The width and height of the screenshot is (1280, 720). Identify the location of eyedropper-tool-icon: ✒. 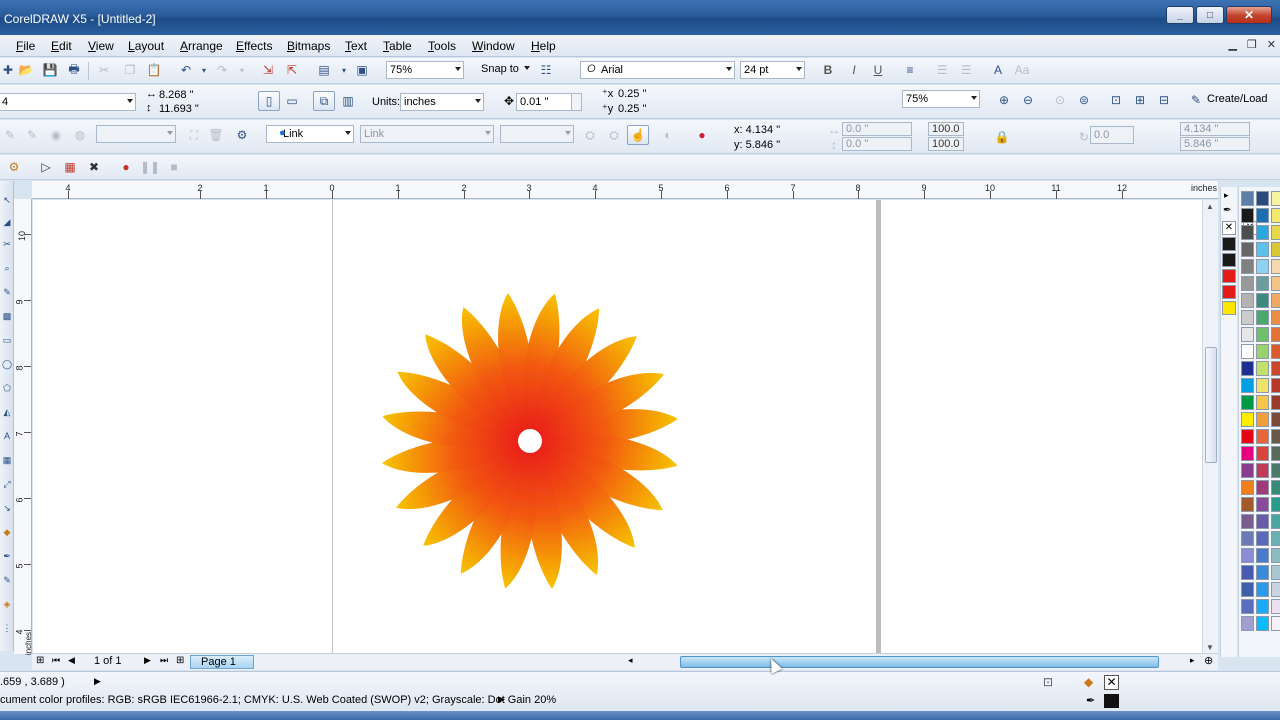
(7, 557).